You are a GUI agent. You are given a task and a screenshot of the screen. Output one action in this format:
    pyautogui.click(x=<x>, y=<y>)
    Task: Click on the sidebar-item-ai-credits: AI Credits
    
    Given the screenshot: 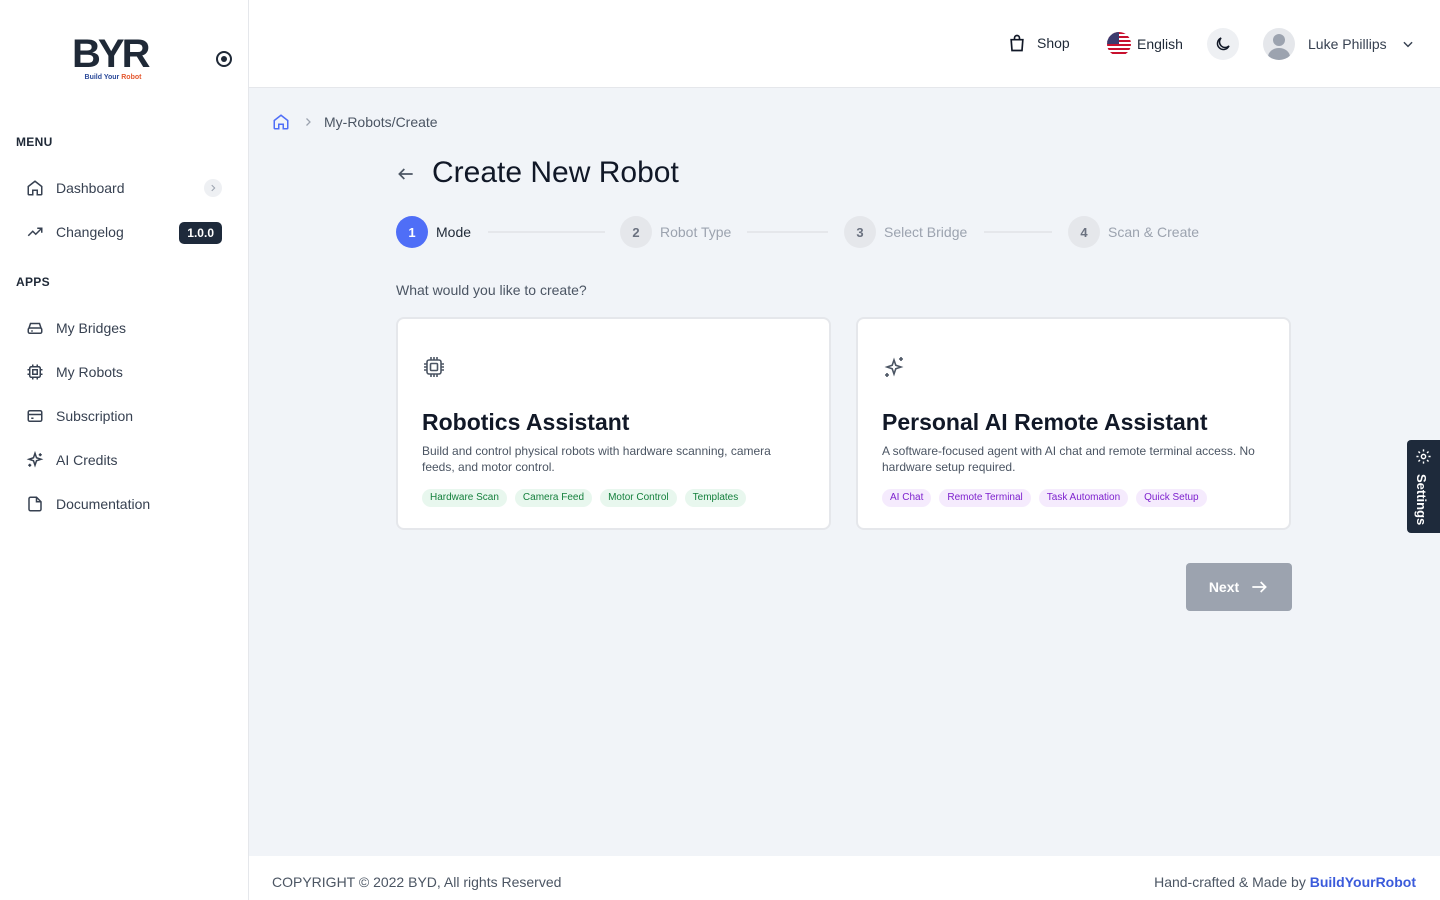 What is the action you would take?
    pyautogui.click(x=124, y=460)
    